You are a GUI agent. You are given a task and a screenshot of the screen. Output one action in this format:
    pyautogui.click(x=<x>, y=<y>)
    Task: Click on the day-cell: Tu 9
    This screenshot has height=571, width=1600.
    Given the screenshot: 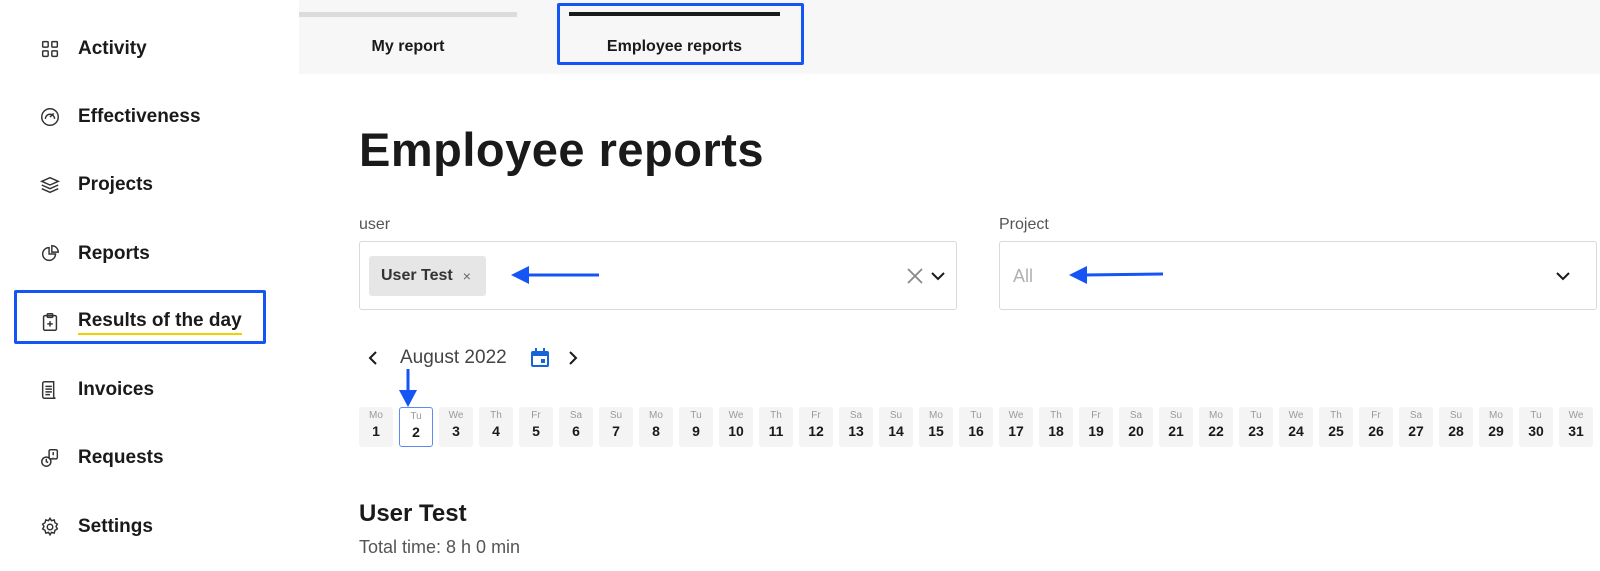 What is the action you would take?
    pyautogui.click(x=696, y=427)
    